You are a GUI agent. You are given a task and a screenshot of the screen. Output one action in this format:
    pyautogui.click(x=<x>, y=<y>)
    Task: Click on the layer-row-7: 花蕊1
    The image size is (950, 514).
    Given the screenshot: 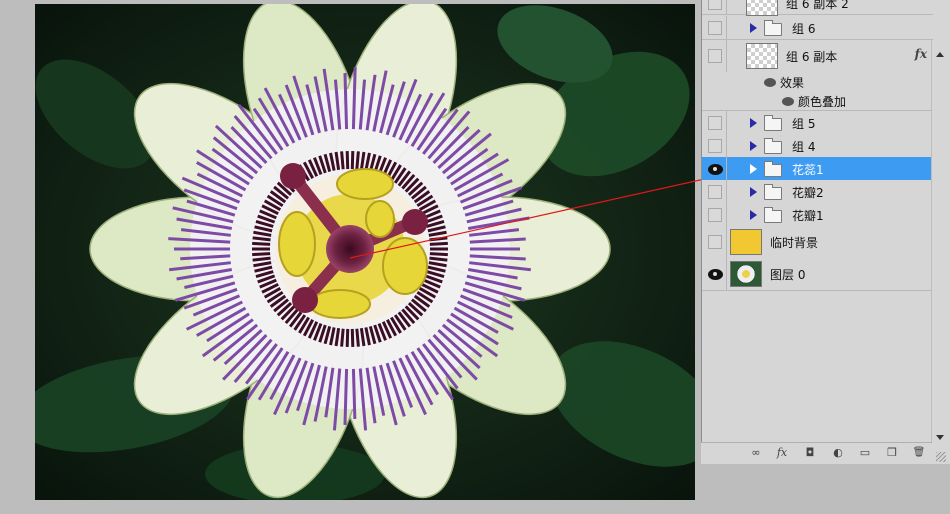 What is the action you would take?
    pyautogui.click(x=817, y=169)
    